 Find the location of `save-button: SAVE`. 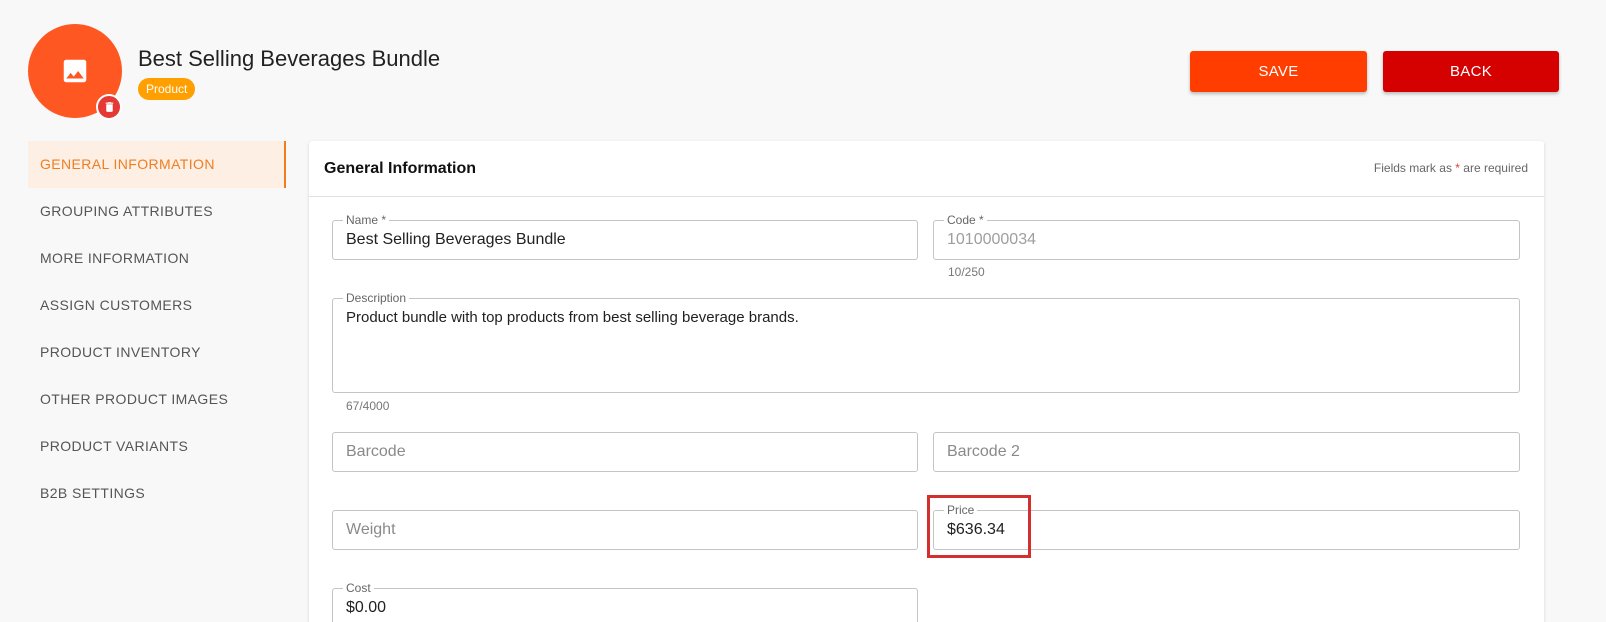

save-button: SAVE is located at coordinates (1278, 71).